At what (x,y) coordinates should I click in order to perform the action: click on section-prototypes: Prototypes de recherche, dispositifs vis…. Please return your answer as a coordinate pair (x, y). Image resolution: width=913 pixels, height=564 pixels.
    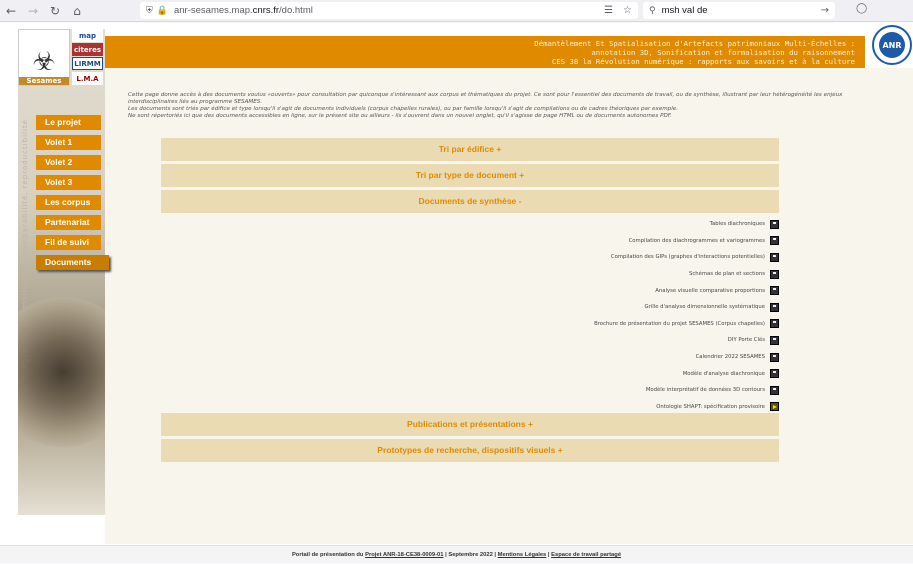
    Looking at the image, I should click on (470, 450).